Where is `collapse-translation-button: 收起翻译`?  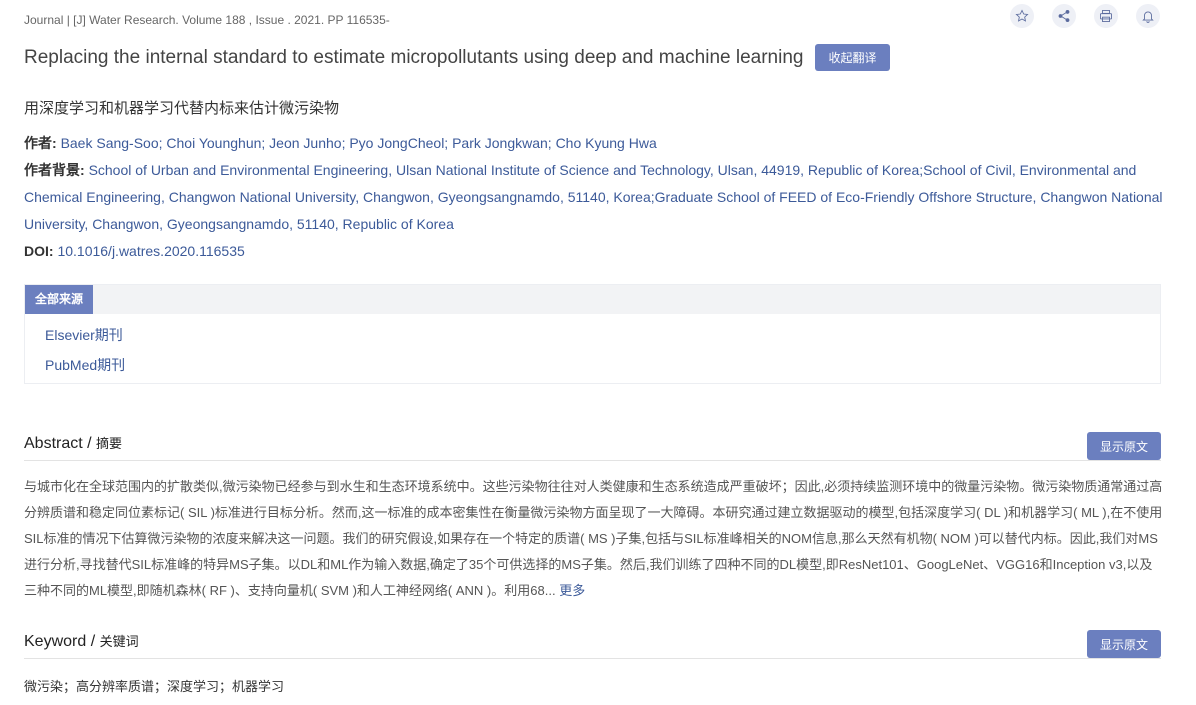 collapse-translation-button: 收起翻译 is located at coordinates (852, 57).